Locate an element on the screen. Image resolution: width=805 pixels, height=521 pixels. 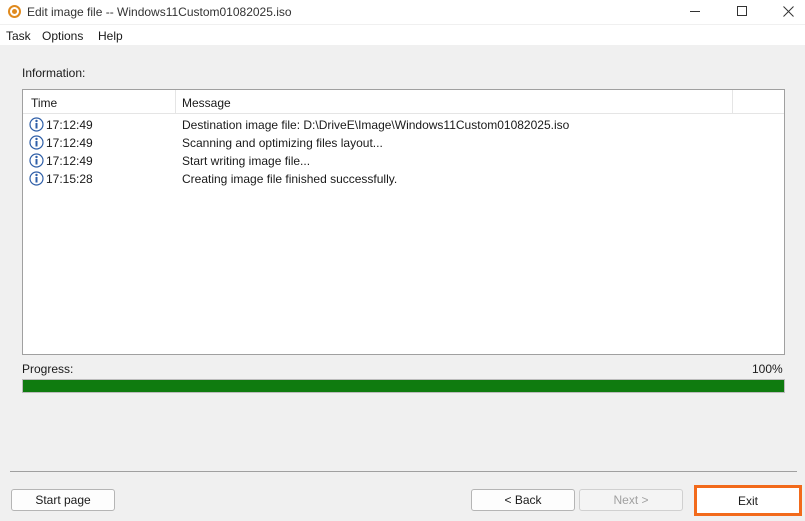
exit-button: Exit is located at coordinates (748, 500).